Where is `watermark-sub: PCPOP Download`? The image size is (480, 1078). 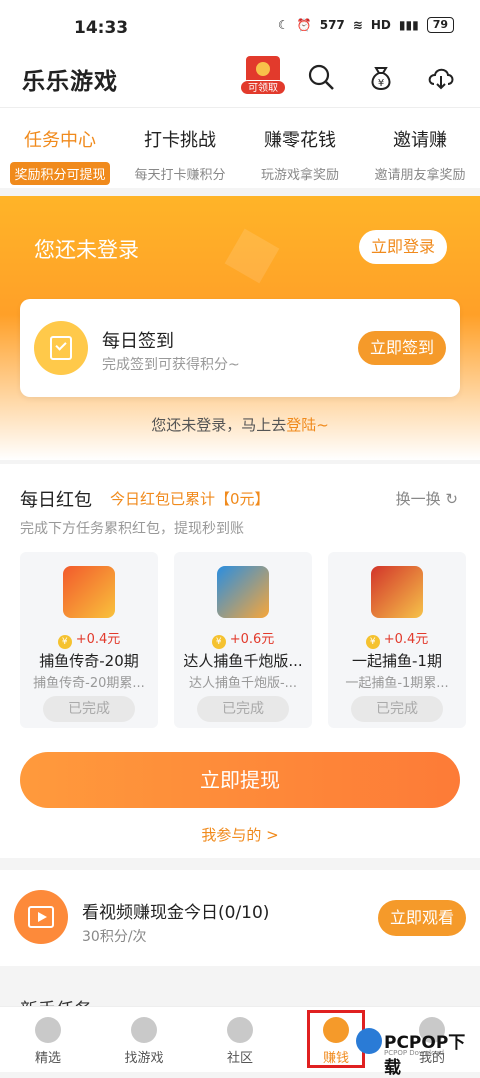 watermark-sub: PCPOP Download is located at coordinates (414, 1053).